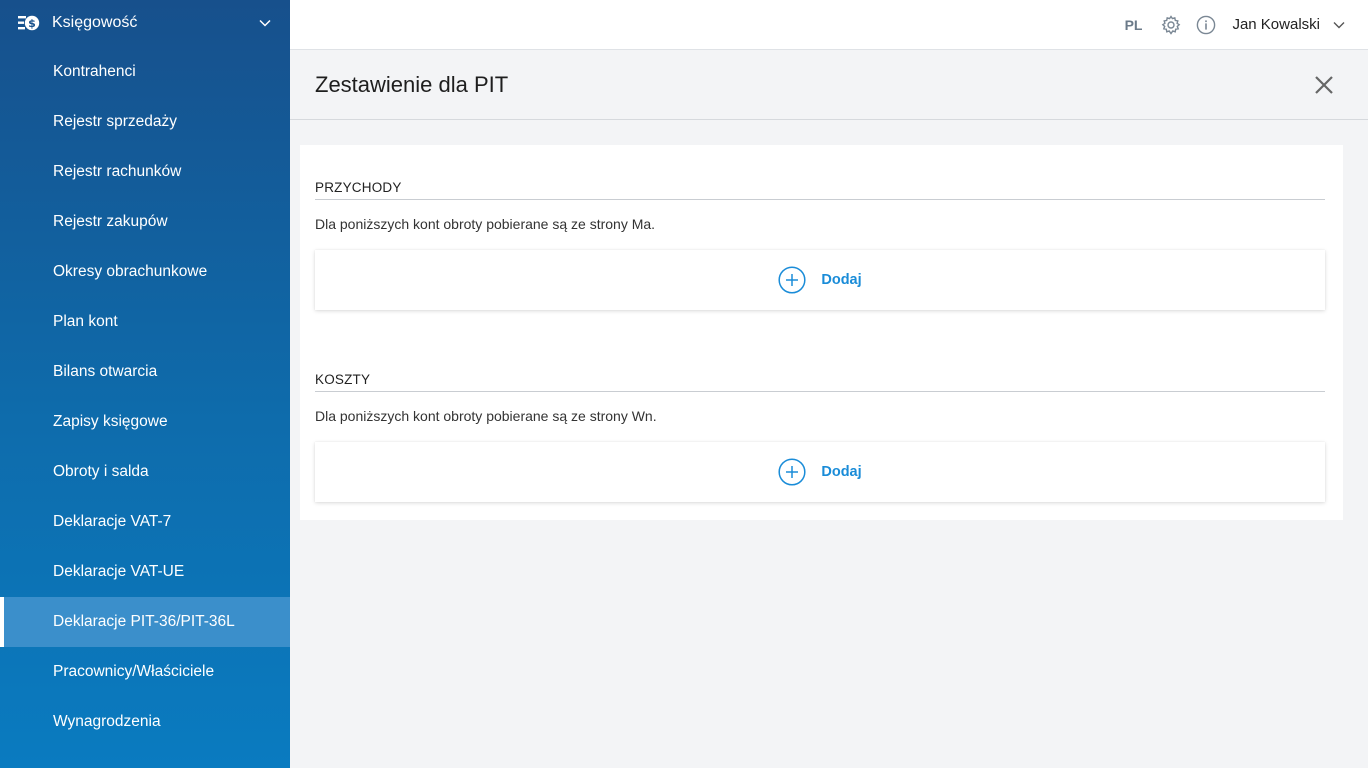  I want to click on sidebar-item-label: Rejestr sprzedaży, so click(115, 121).